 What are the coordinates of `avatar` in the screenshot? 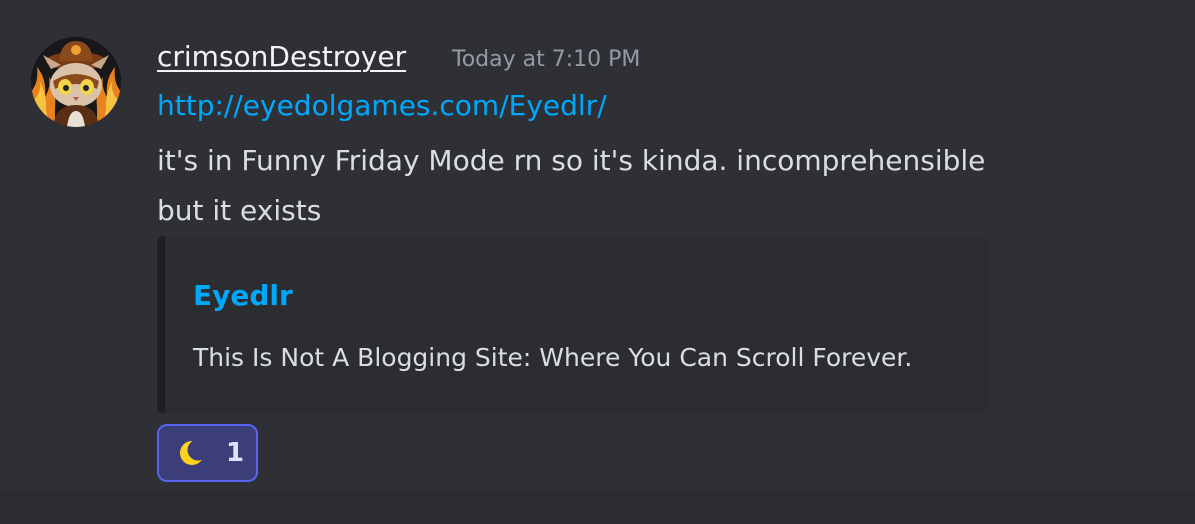 It's located at (76, 82).